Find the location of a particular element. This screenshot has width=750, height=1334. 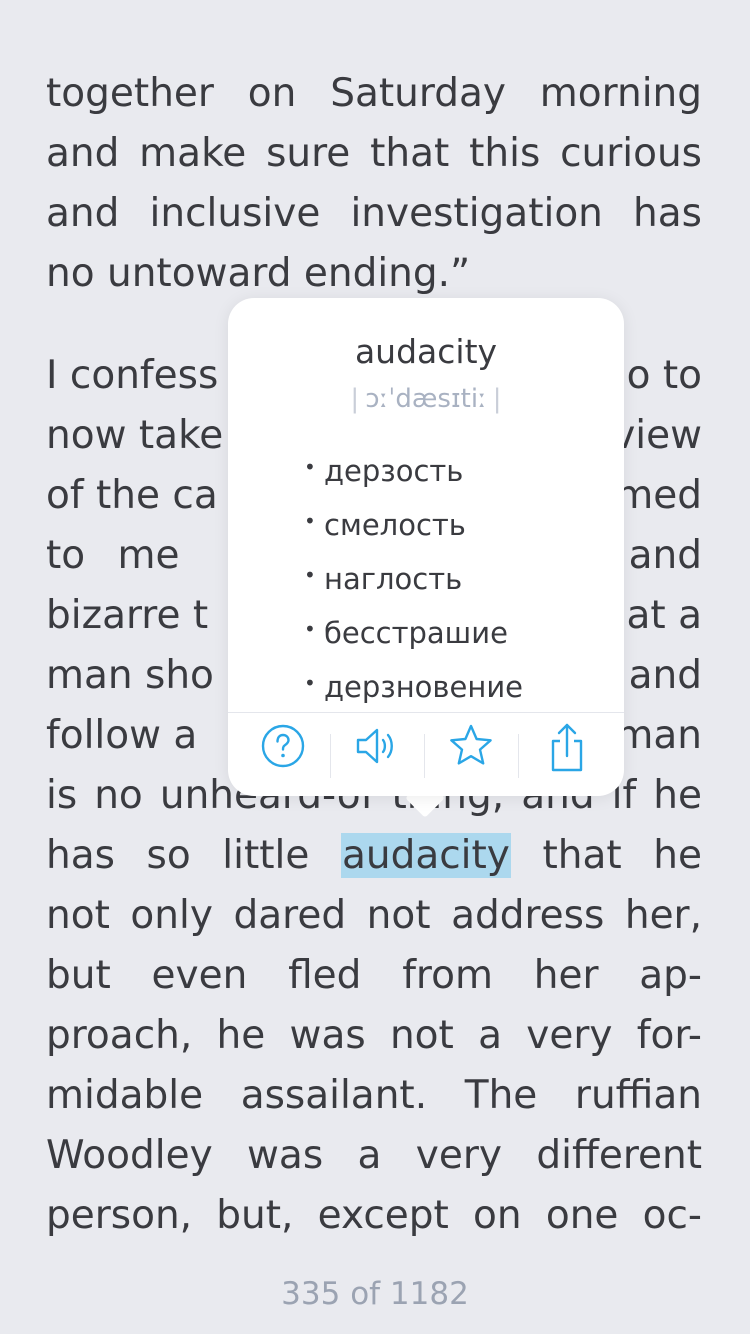

star-icon is located at coordinates (471, 746).